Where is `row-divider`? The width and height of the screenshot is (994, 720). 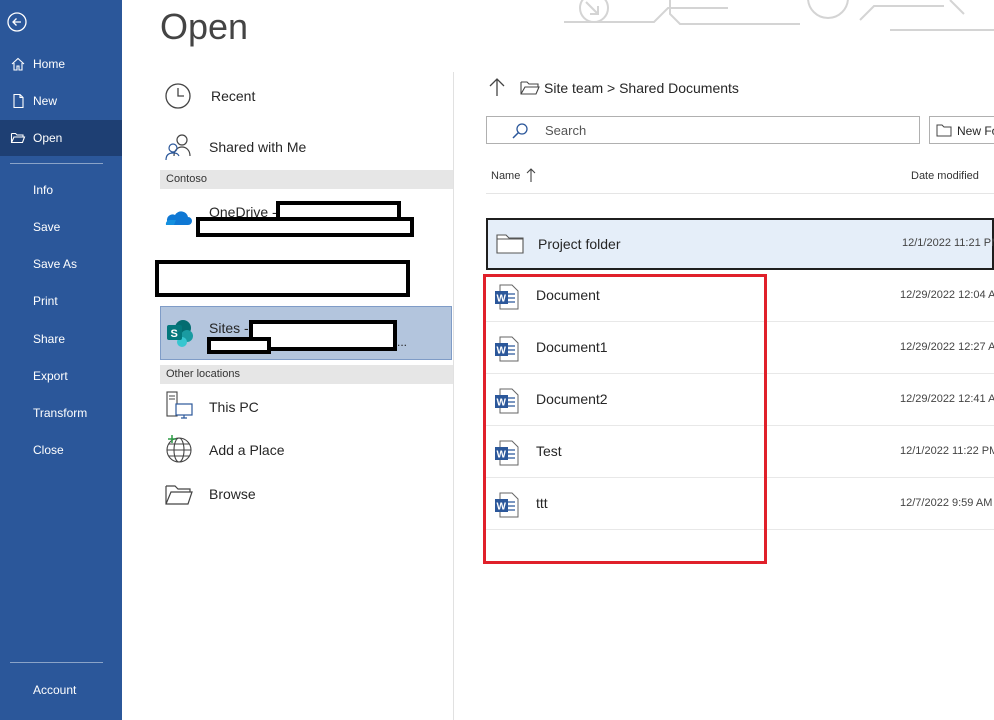
row-divider is located at coordinates (740, 529).